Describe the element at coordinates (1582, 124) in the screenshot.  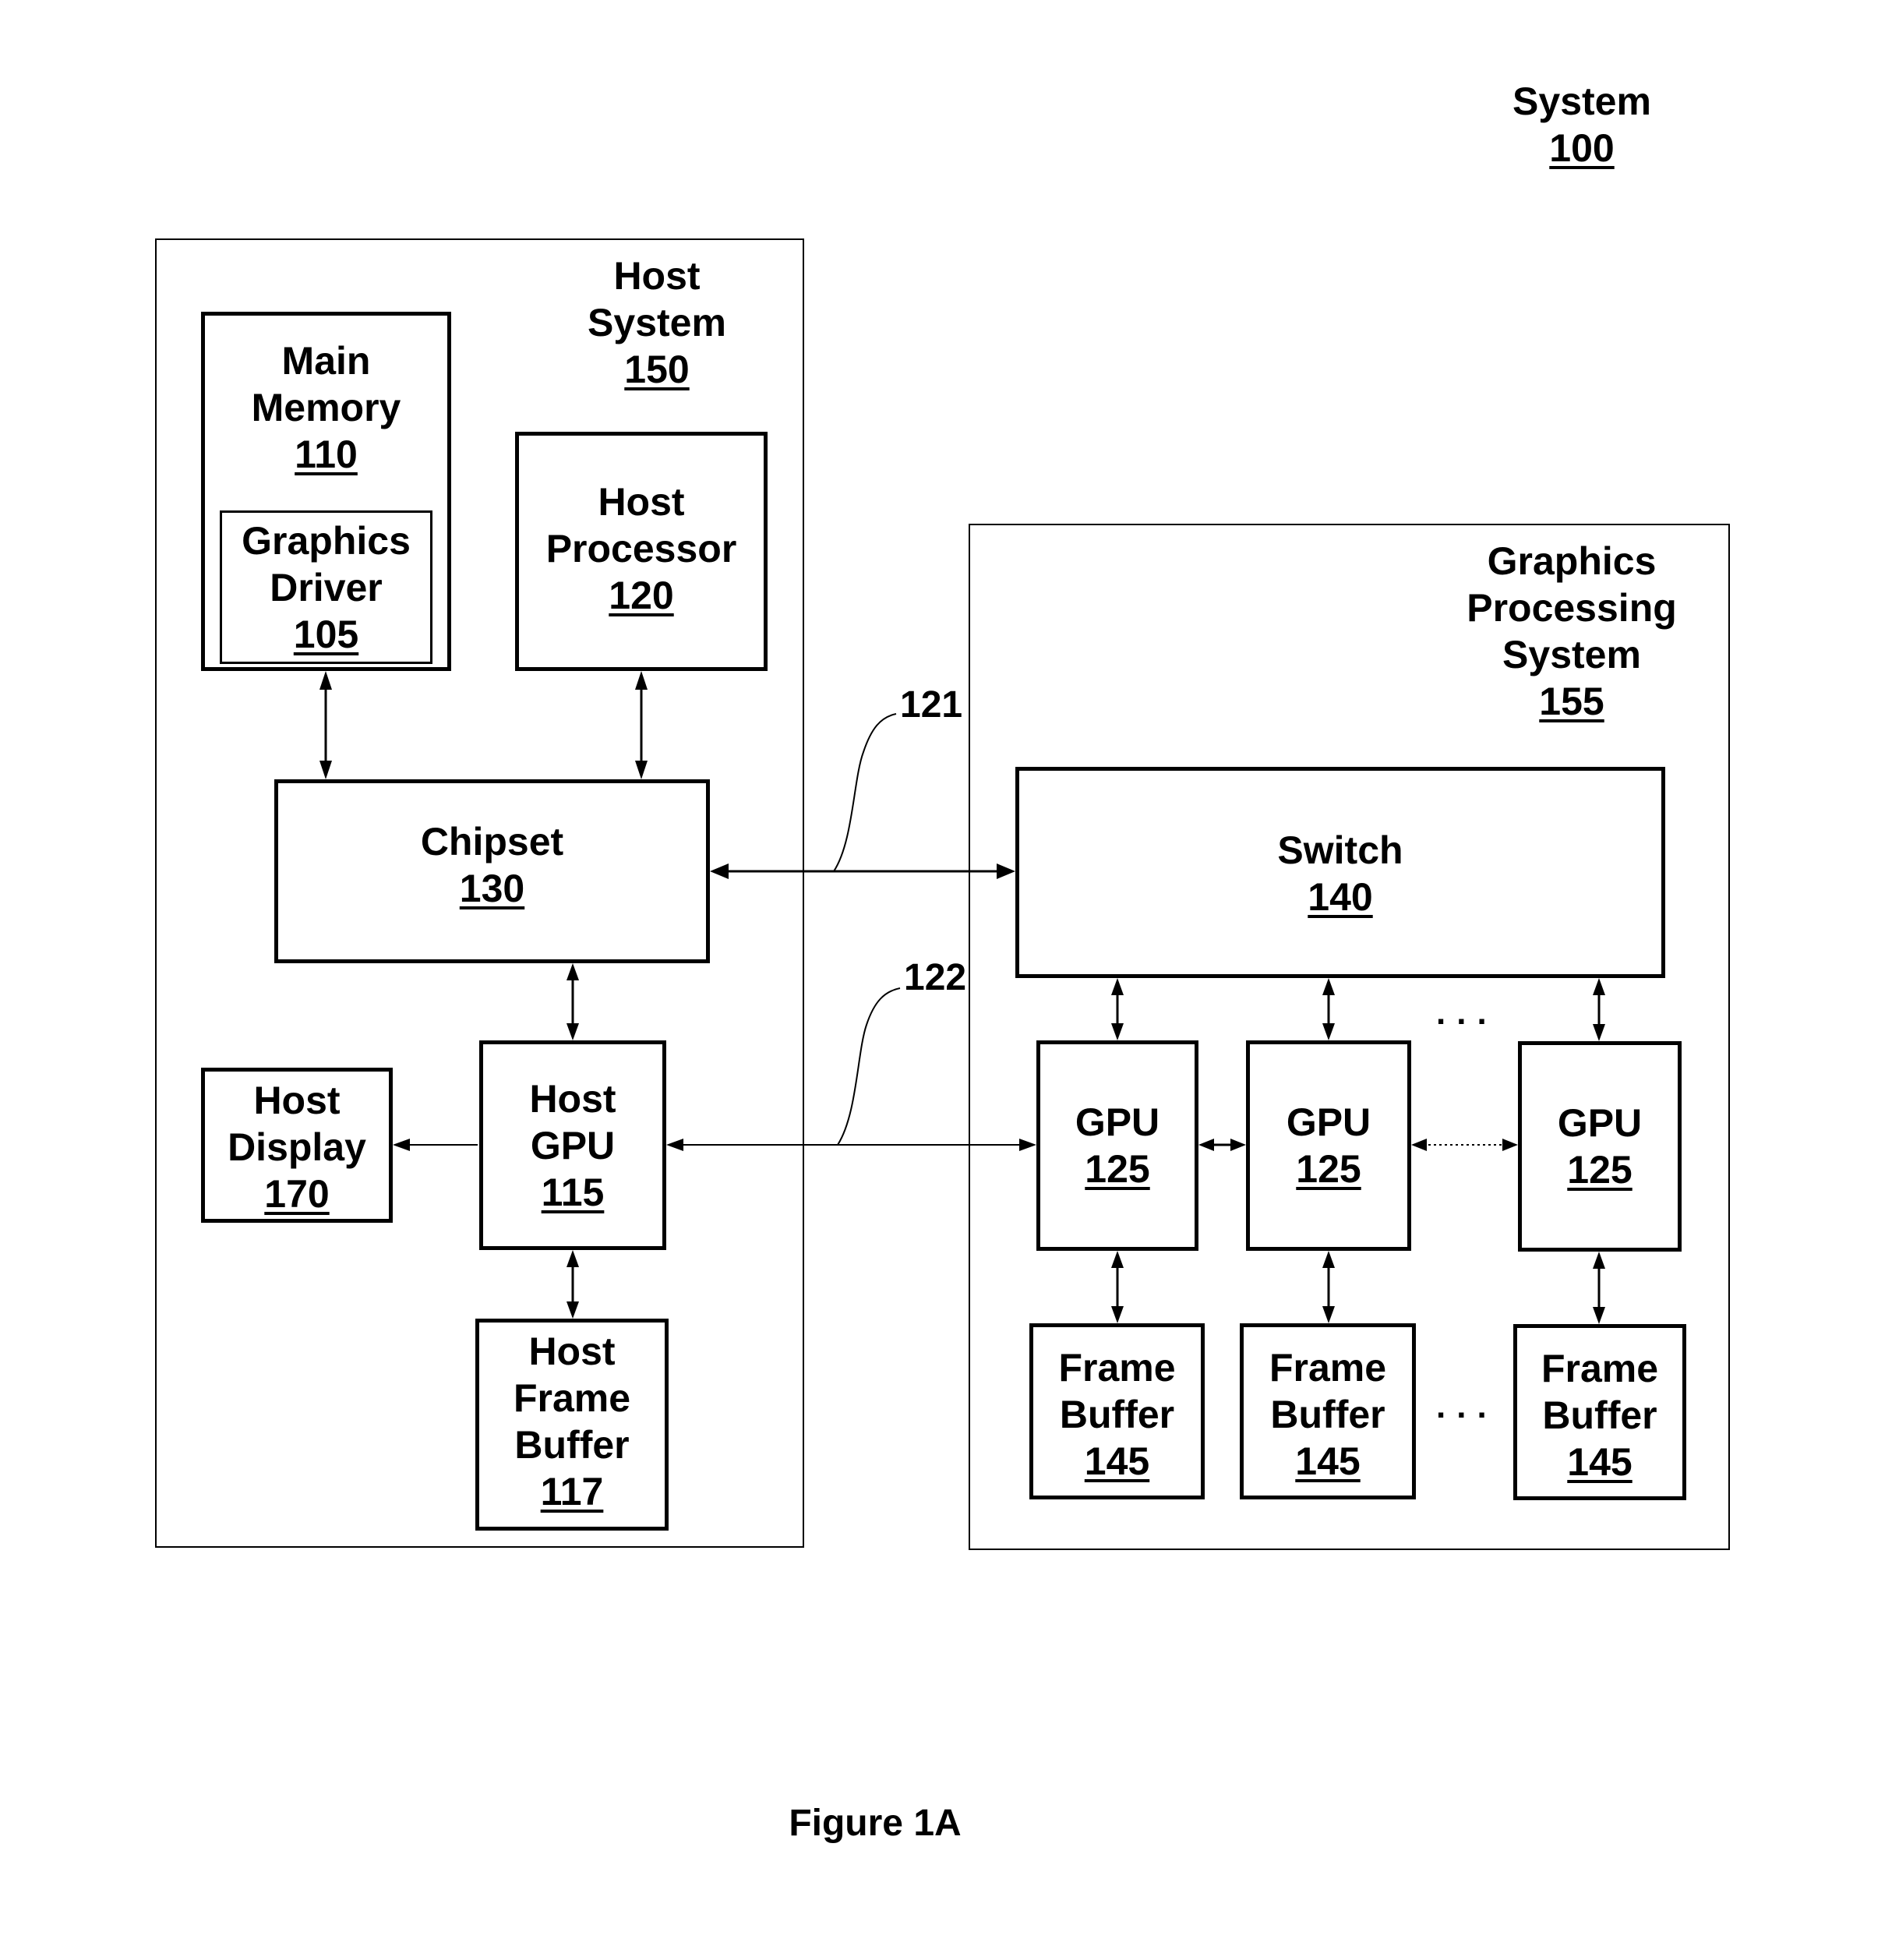
I see `system-label: System 100` at that location.